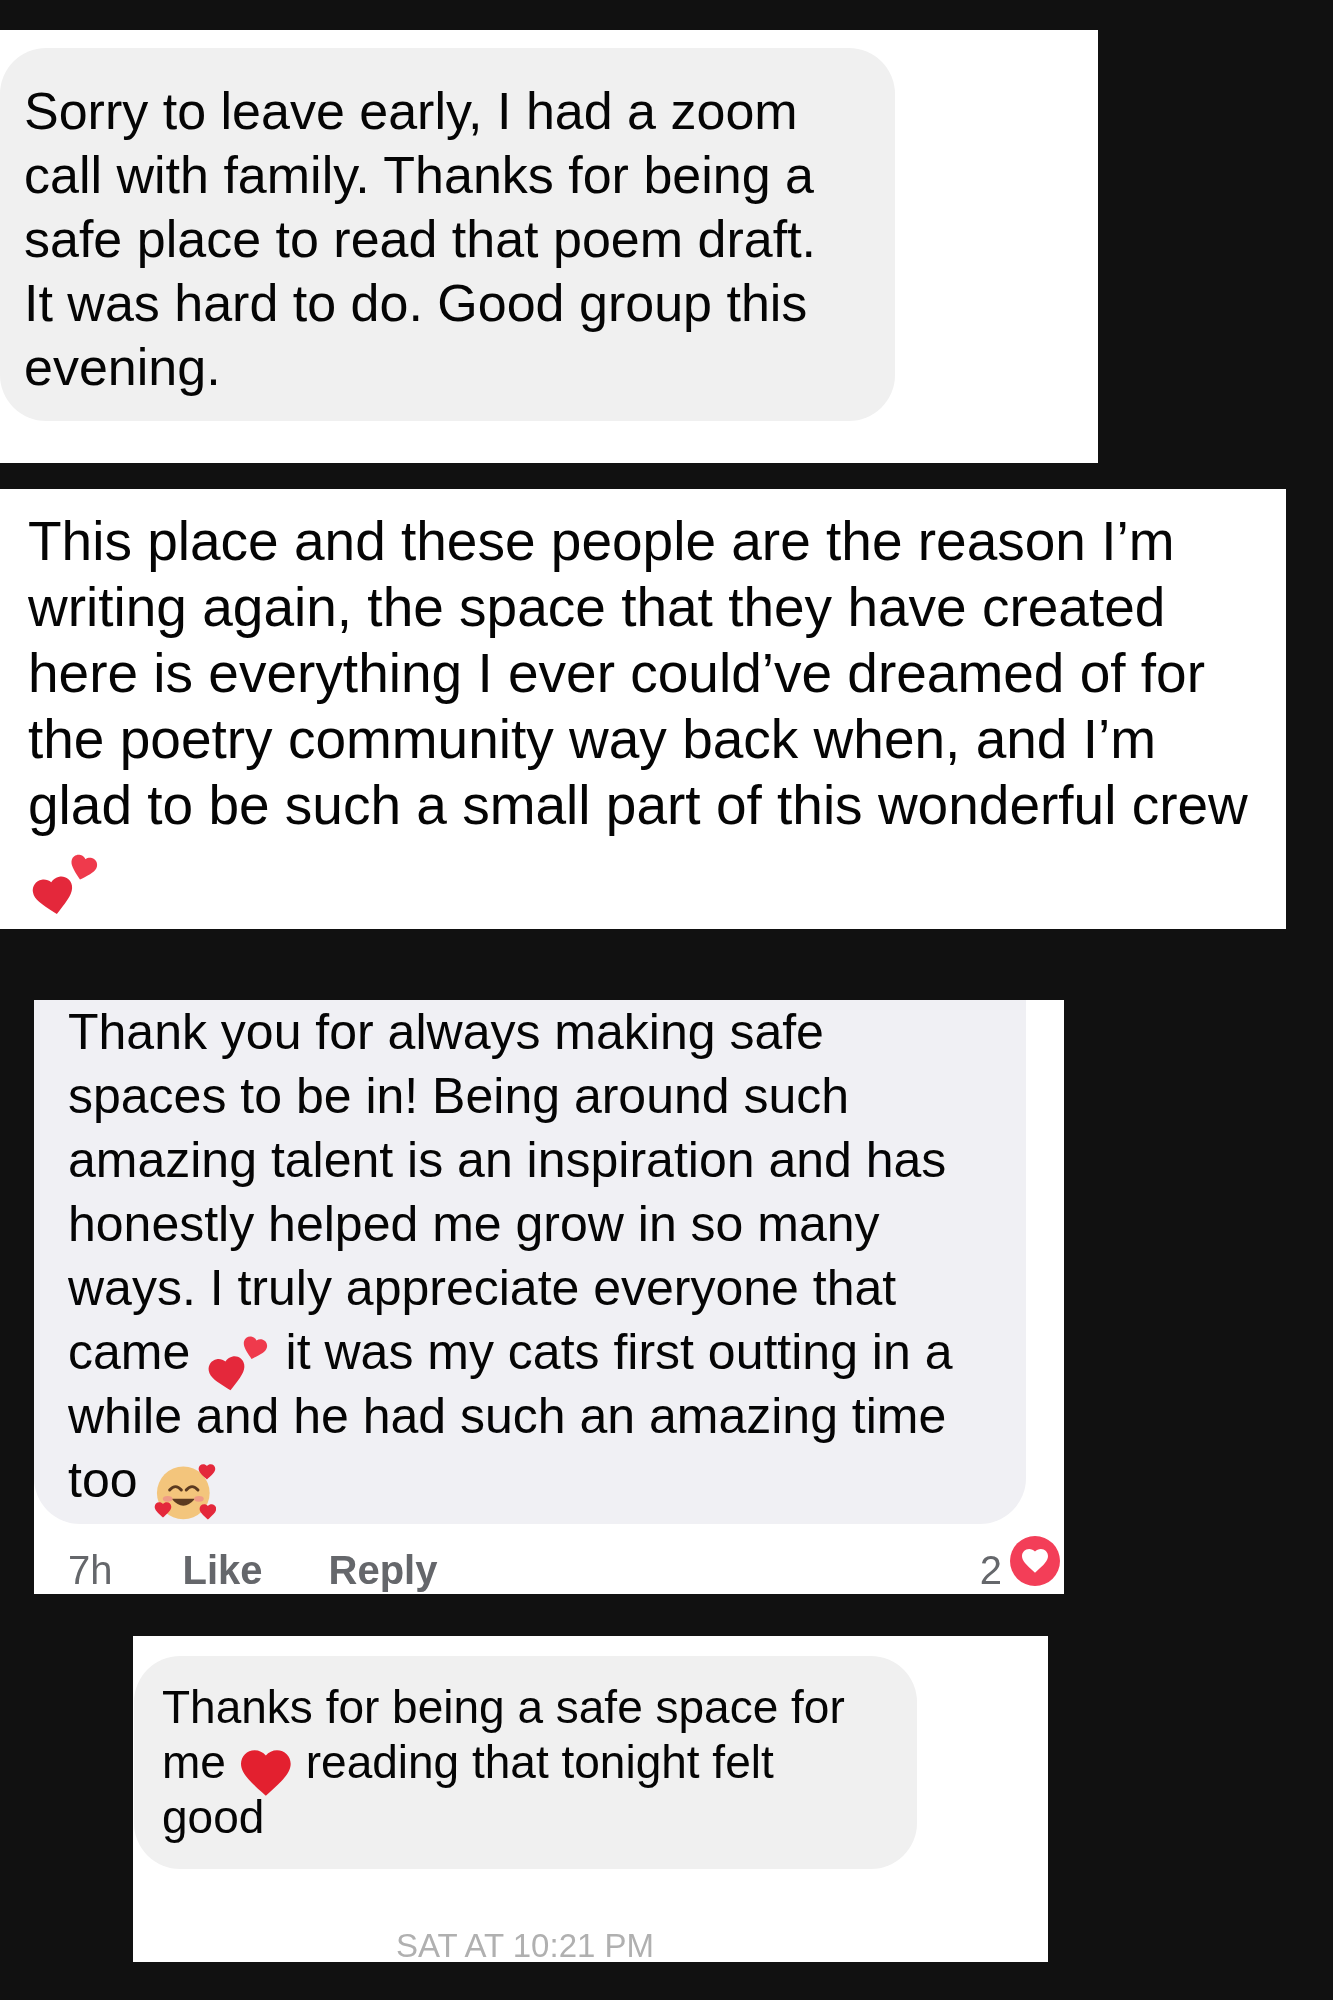  What do you see at coordinates (525, 1946) in the screenshot?
I see `message-timestamp: SAT AT 10:21 PM` at bounding box center [525, 1946].